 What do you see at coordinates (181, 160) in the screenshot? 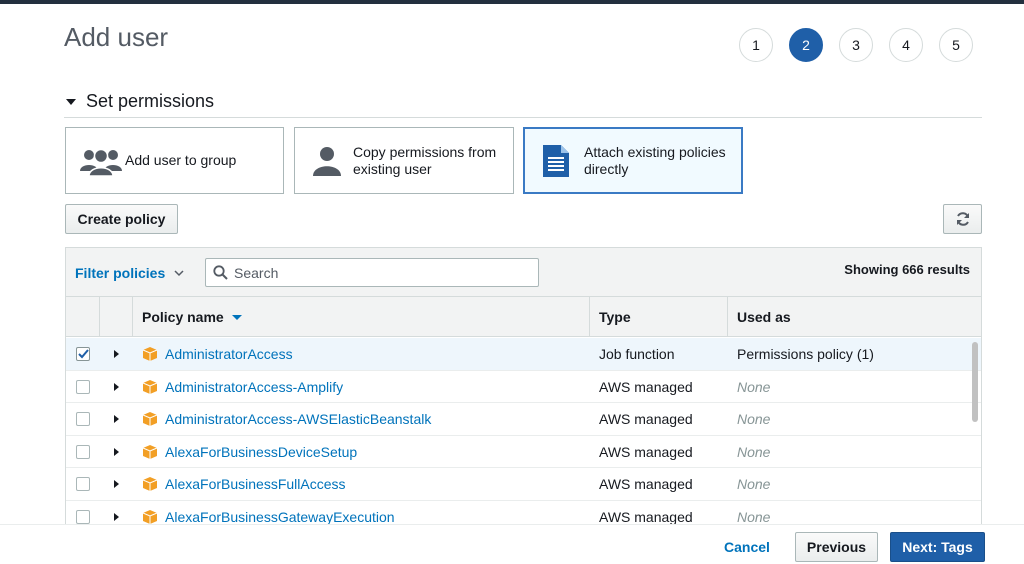
I see `option-label: Add user to group` at bounding box center [181, 160].